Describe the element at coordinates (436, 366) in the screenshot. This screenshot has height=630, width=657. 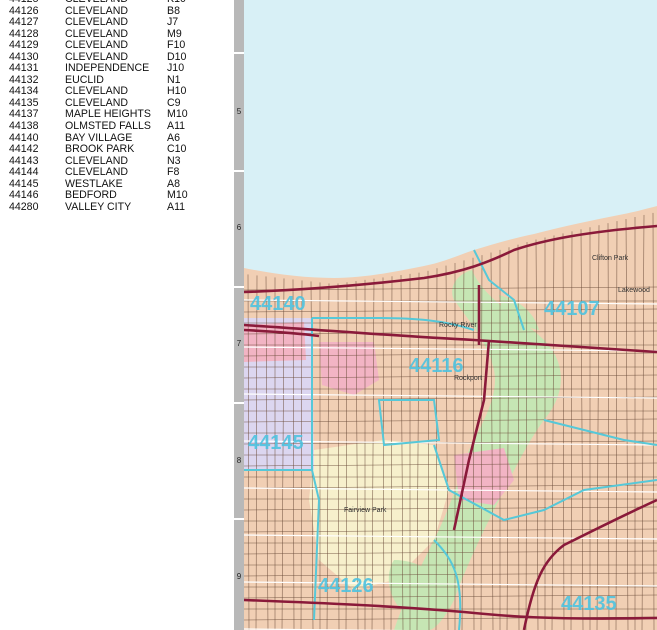
I see `zip-label: 44116` at that location.